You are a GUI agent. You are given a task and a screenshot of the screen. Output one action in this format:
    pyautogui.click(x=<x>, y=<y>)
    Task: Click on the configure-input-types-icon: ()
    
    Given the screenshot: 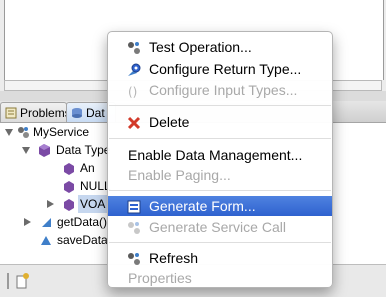 What is the action you would take?
    pyautogui.click(x=134, y=91)
    